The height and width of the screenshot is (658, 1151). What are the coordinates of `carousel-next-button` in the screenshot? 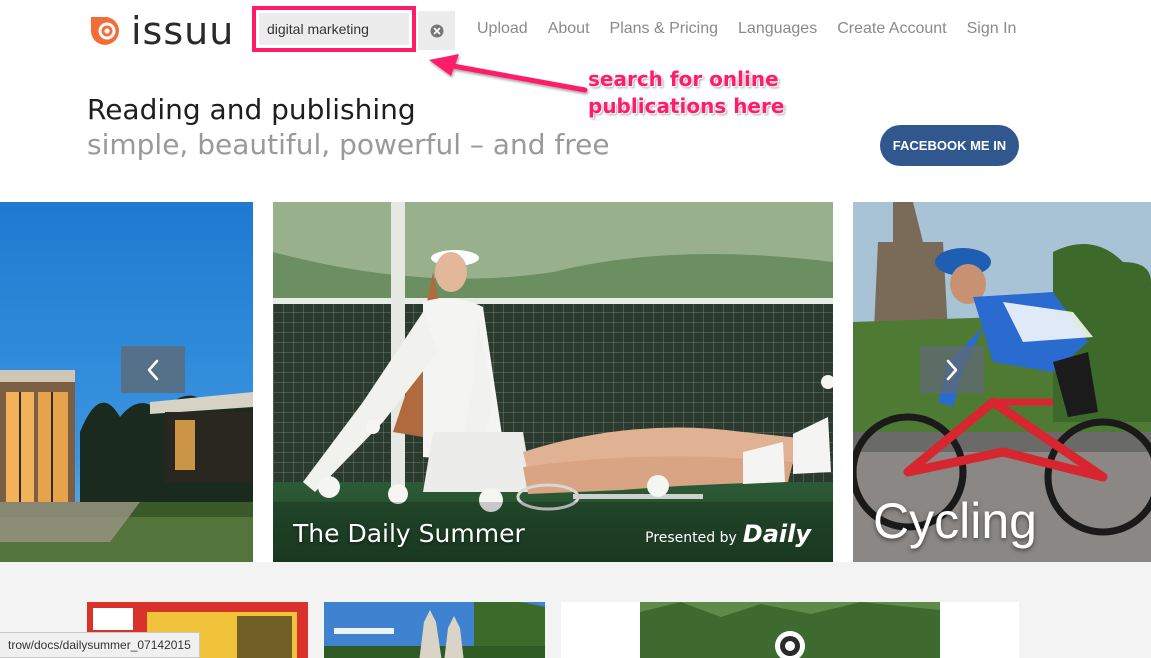 It's located at (952, 369).